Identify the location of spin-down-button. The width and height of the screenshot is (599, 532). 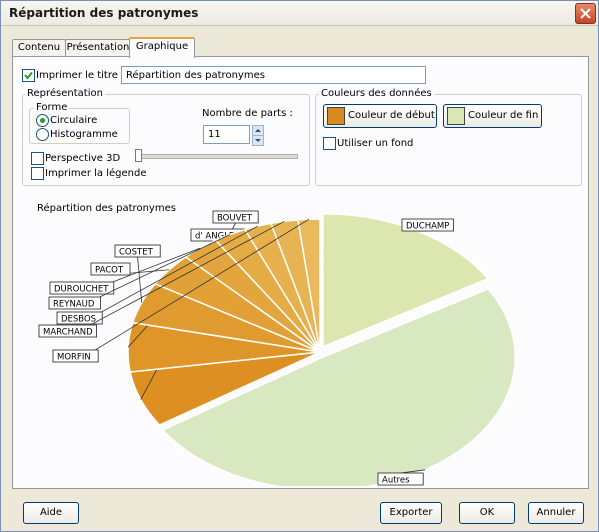
(258, 140).